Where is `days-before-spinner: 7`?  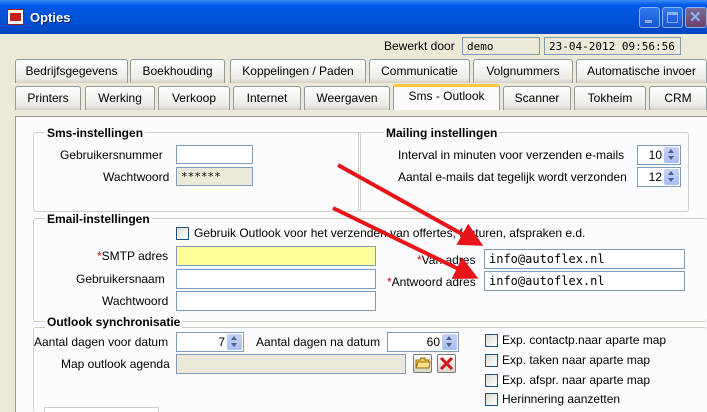
days-before-spinner: 7 is located at coordinates (210, 342).